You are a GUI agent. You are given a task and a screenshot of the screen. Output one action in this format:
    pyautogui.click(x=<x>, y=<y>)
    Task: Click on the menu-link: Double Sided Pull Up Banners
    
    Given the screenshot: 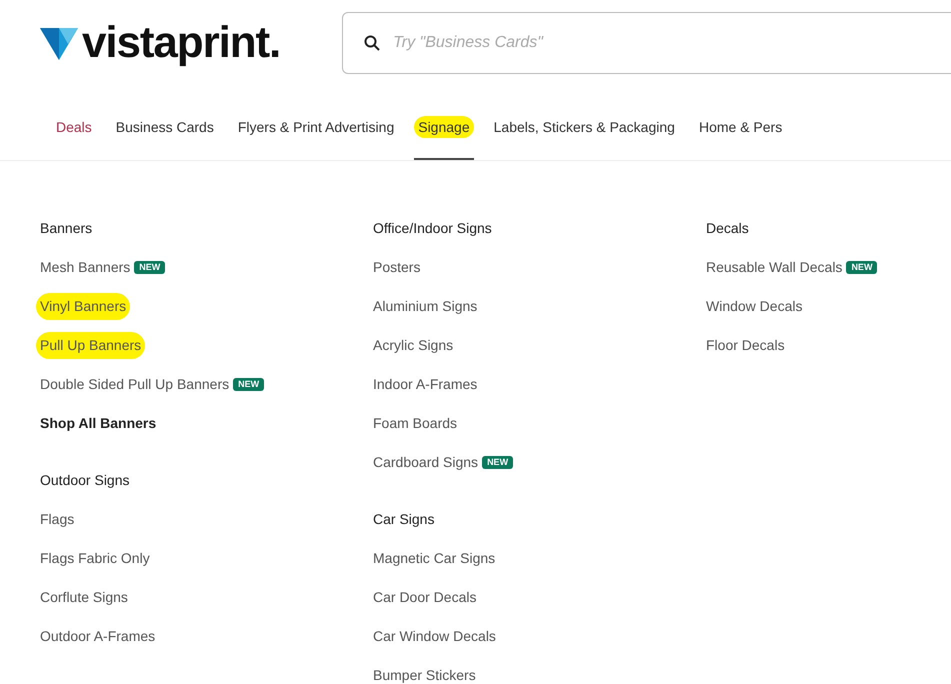 What is the action you would take?
    pyautogui.click(x=135, y=384)
    